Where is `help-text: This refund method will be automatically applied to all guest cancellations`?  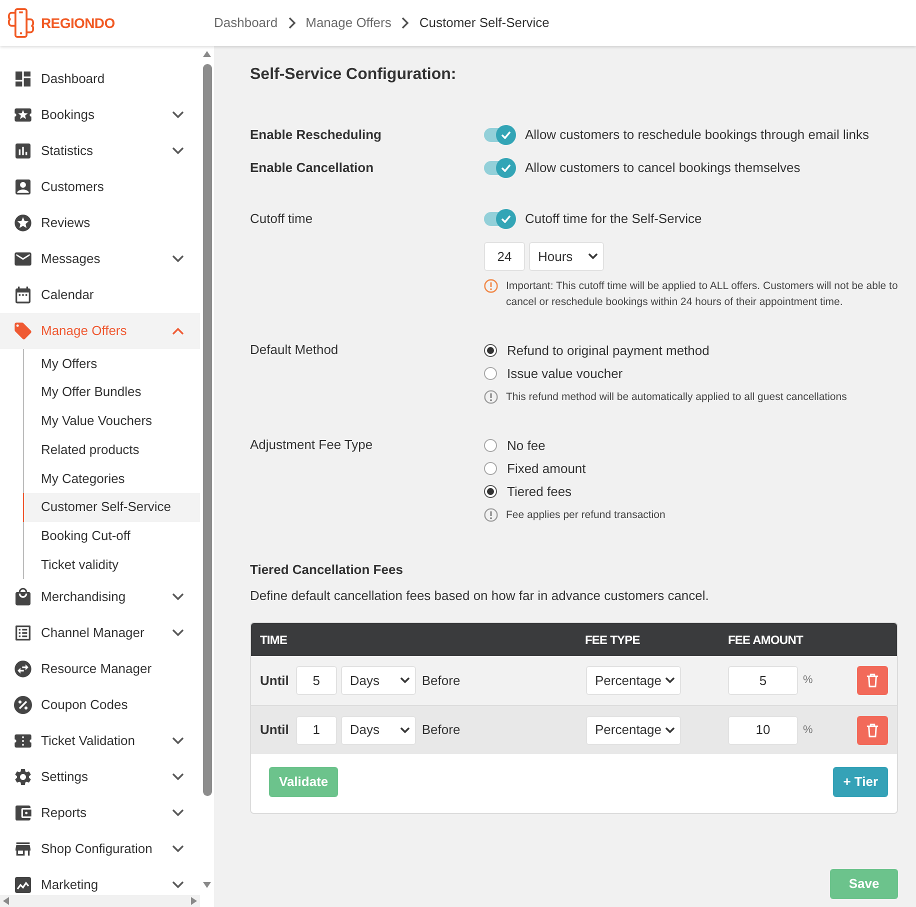
help-text: This refund method will be automatically applied to all guest cancellations is located at coordinates (676, 397).